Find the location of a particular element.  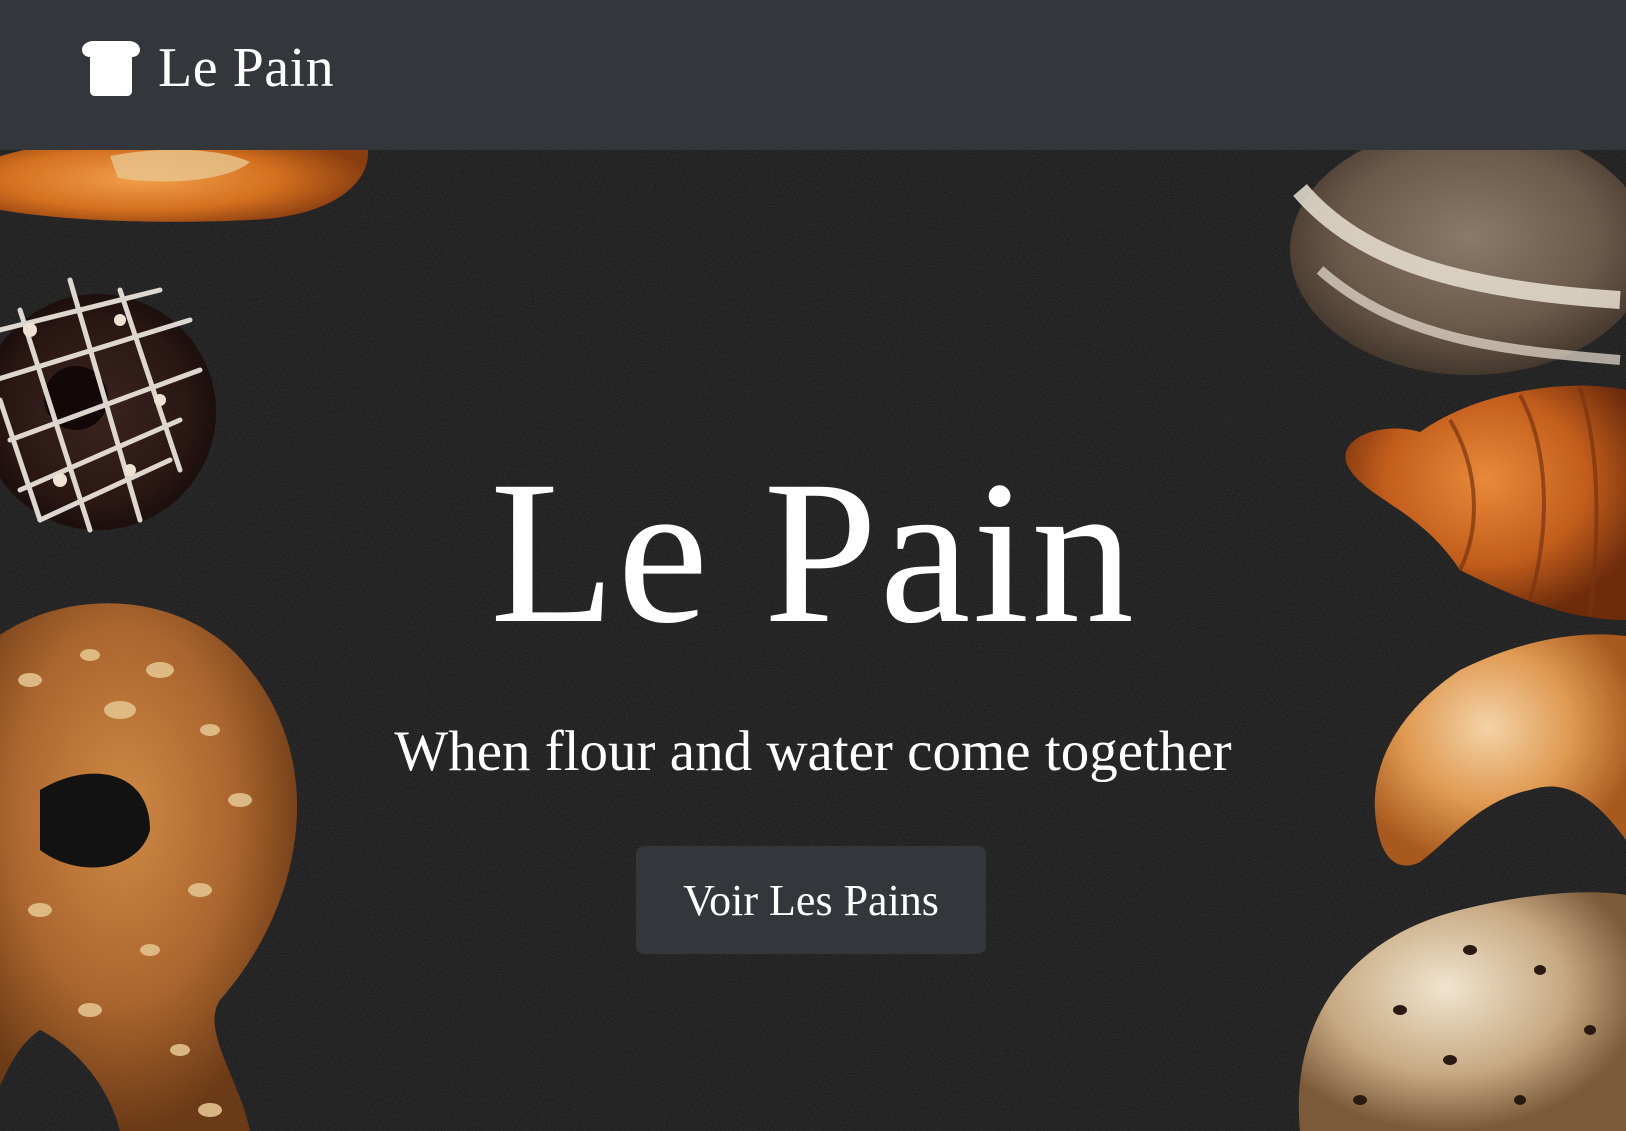

brand-name: Le Pain is located at coordinates (246, 68).